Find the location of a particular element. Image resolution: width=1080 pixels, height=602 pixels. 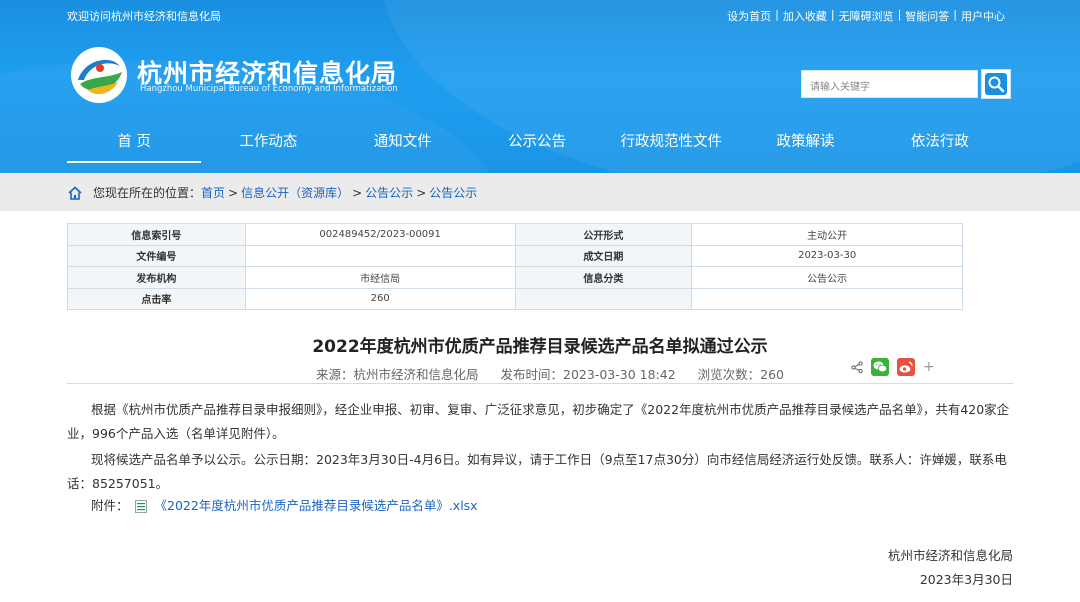

info-key: 公开形式 is located at coordinates (603, 234).